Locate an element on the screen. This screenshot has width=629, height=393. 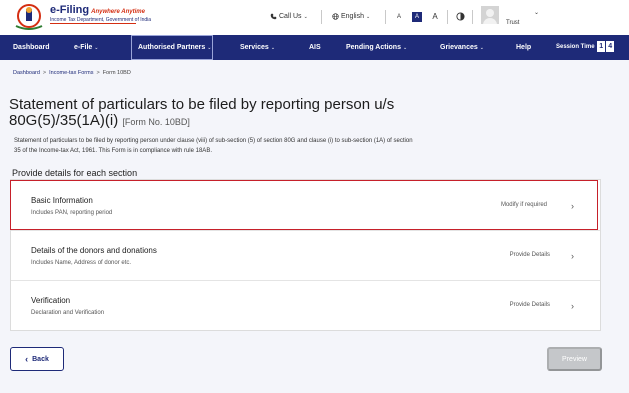
nav-label: AIS is located at coordinates (315, 47).